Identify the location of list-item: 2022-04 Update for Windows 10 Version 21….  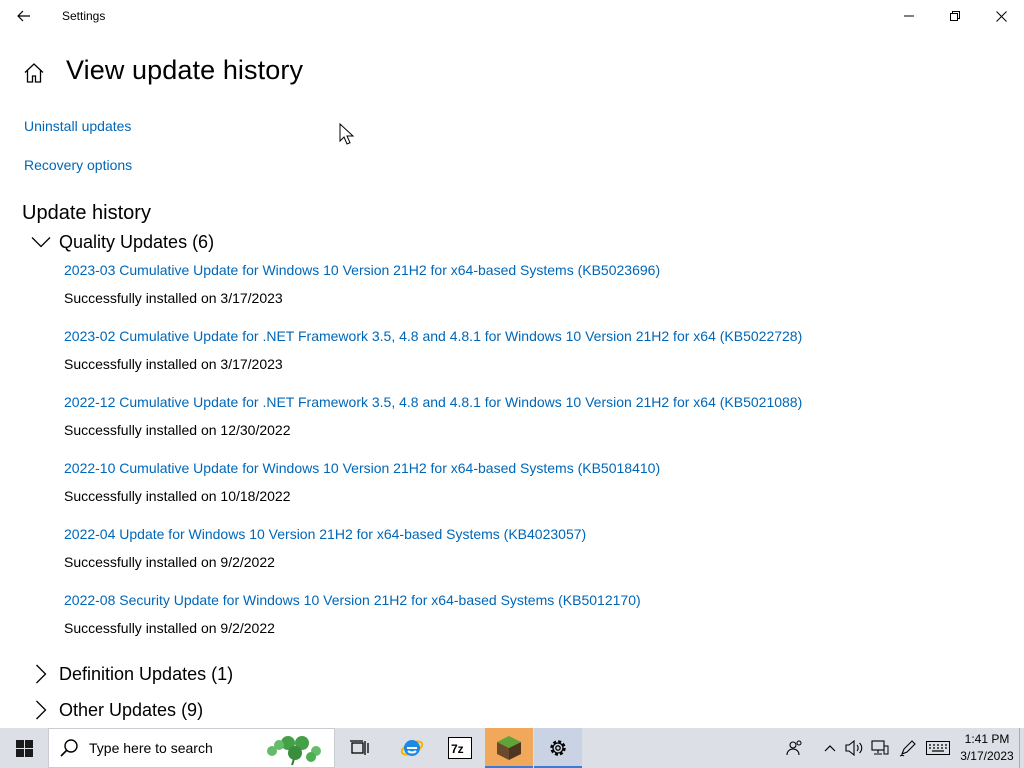
(514, 559).